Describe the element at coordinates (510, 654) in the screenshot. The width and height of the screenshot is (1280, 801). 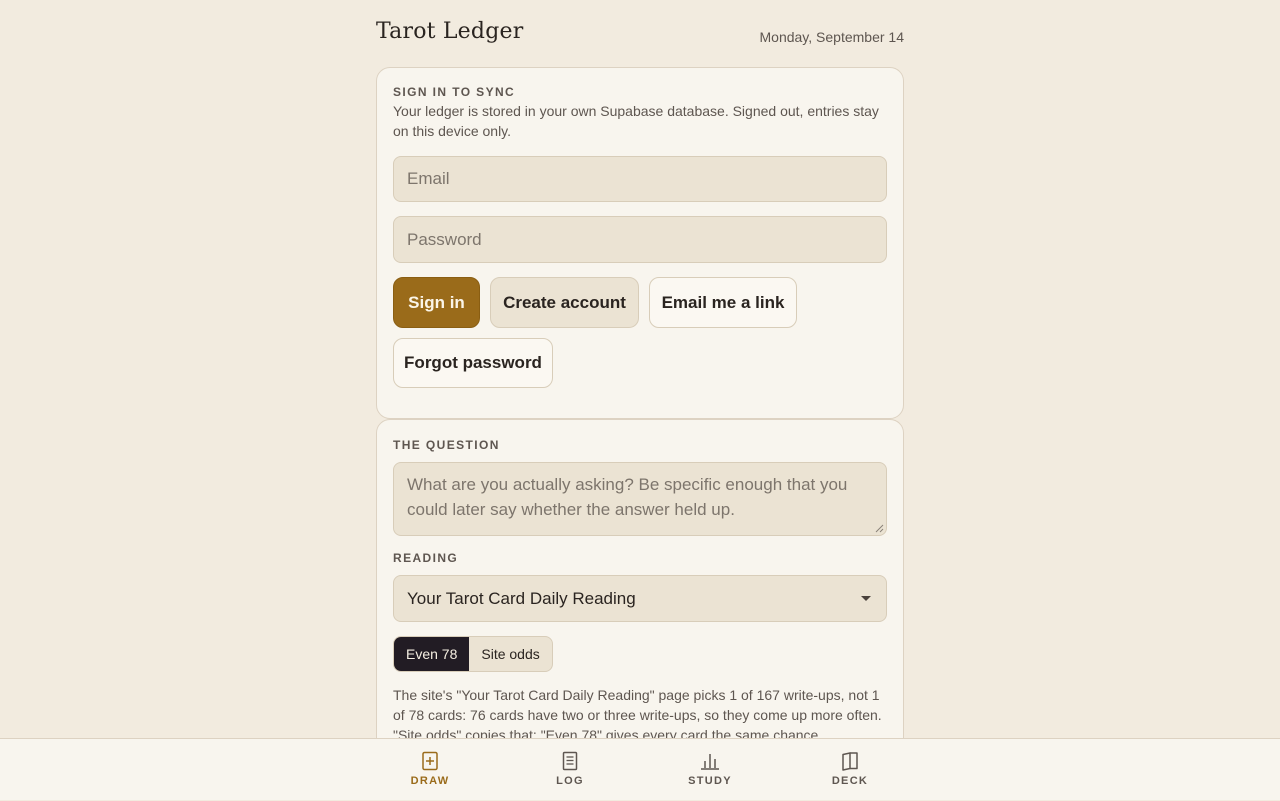
I see `site-odds-option: Site odds` at that location.